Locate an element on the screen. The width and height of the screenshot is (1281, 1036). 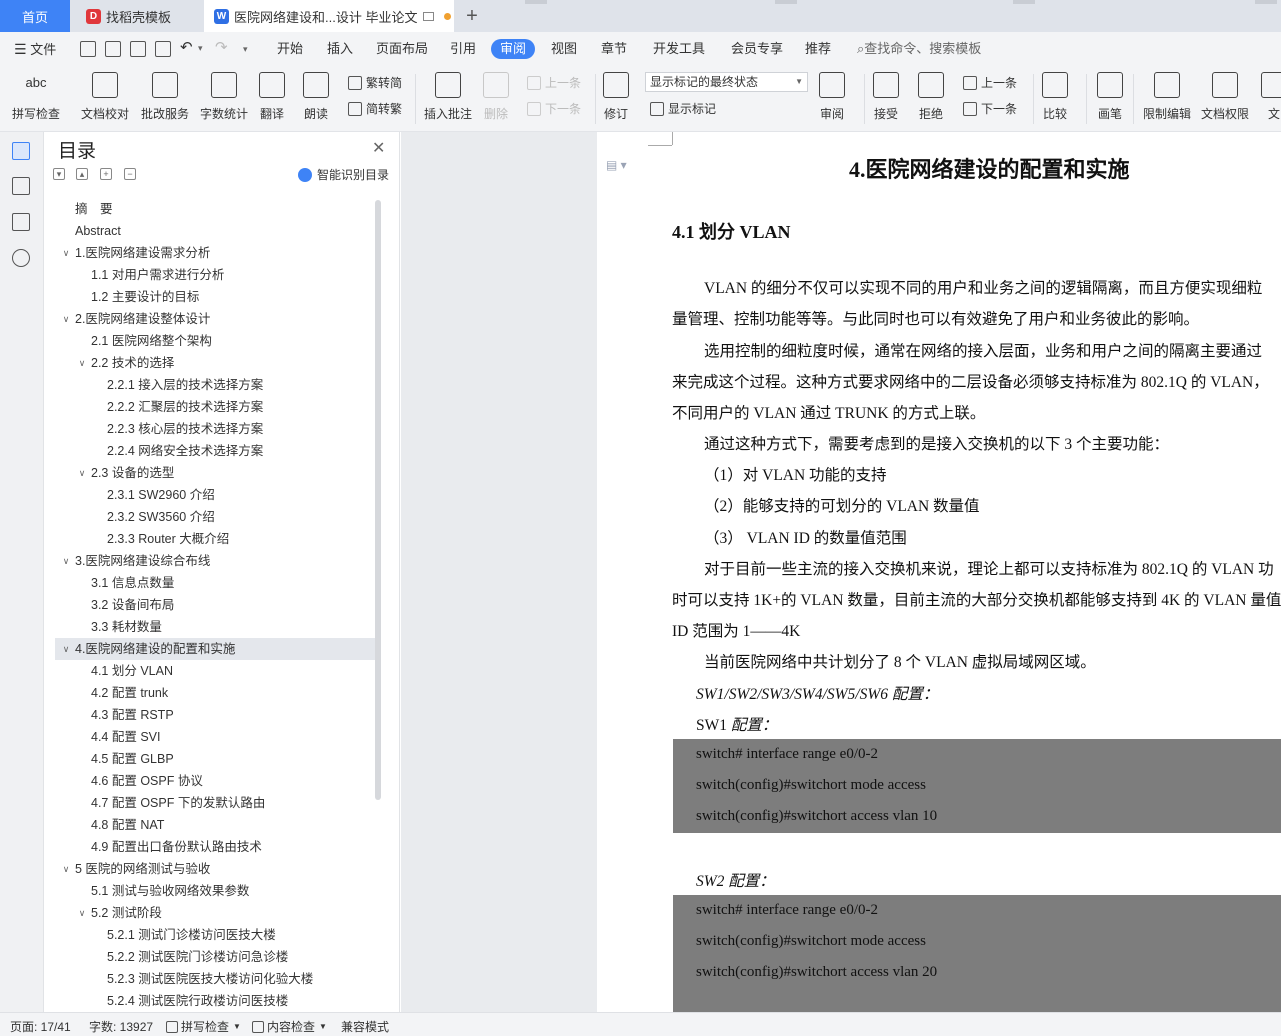
command-search: ⌕查找命令、搜索模板 is located at coordinates (919, 49).